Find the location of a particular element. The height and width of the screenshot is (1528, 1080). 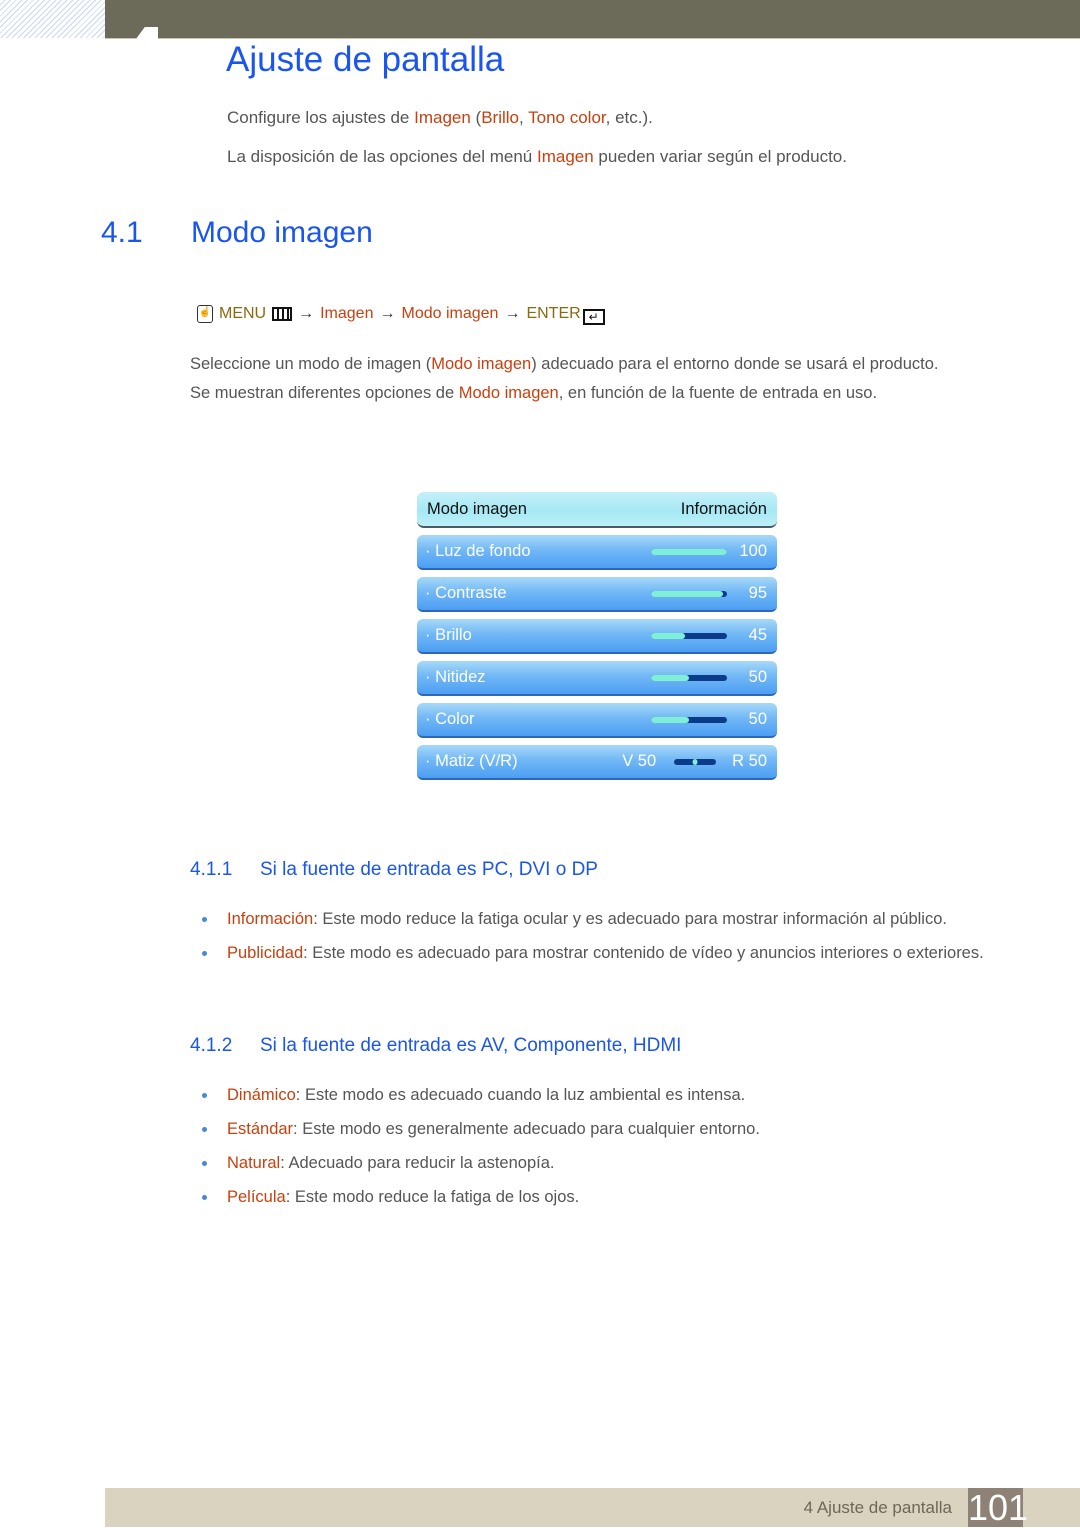

header-hatch-decoration is located at coordinates (52, 19).